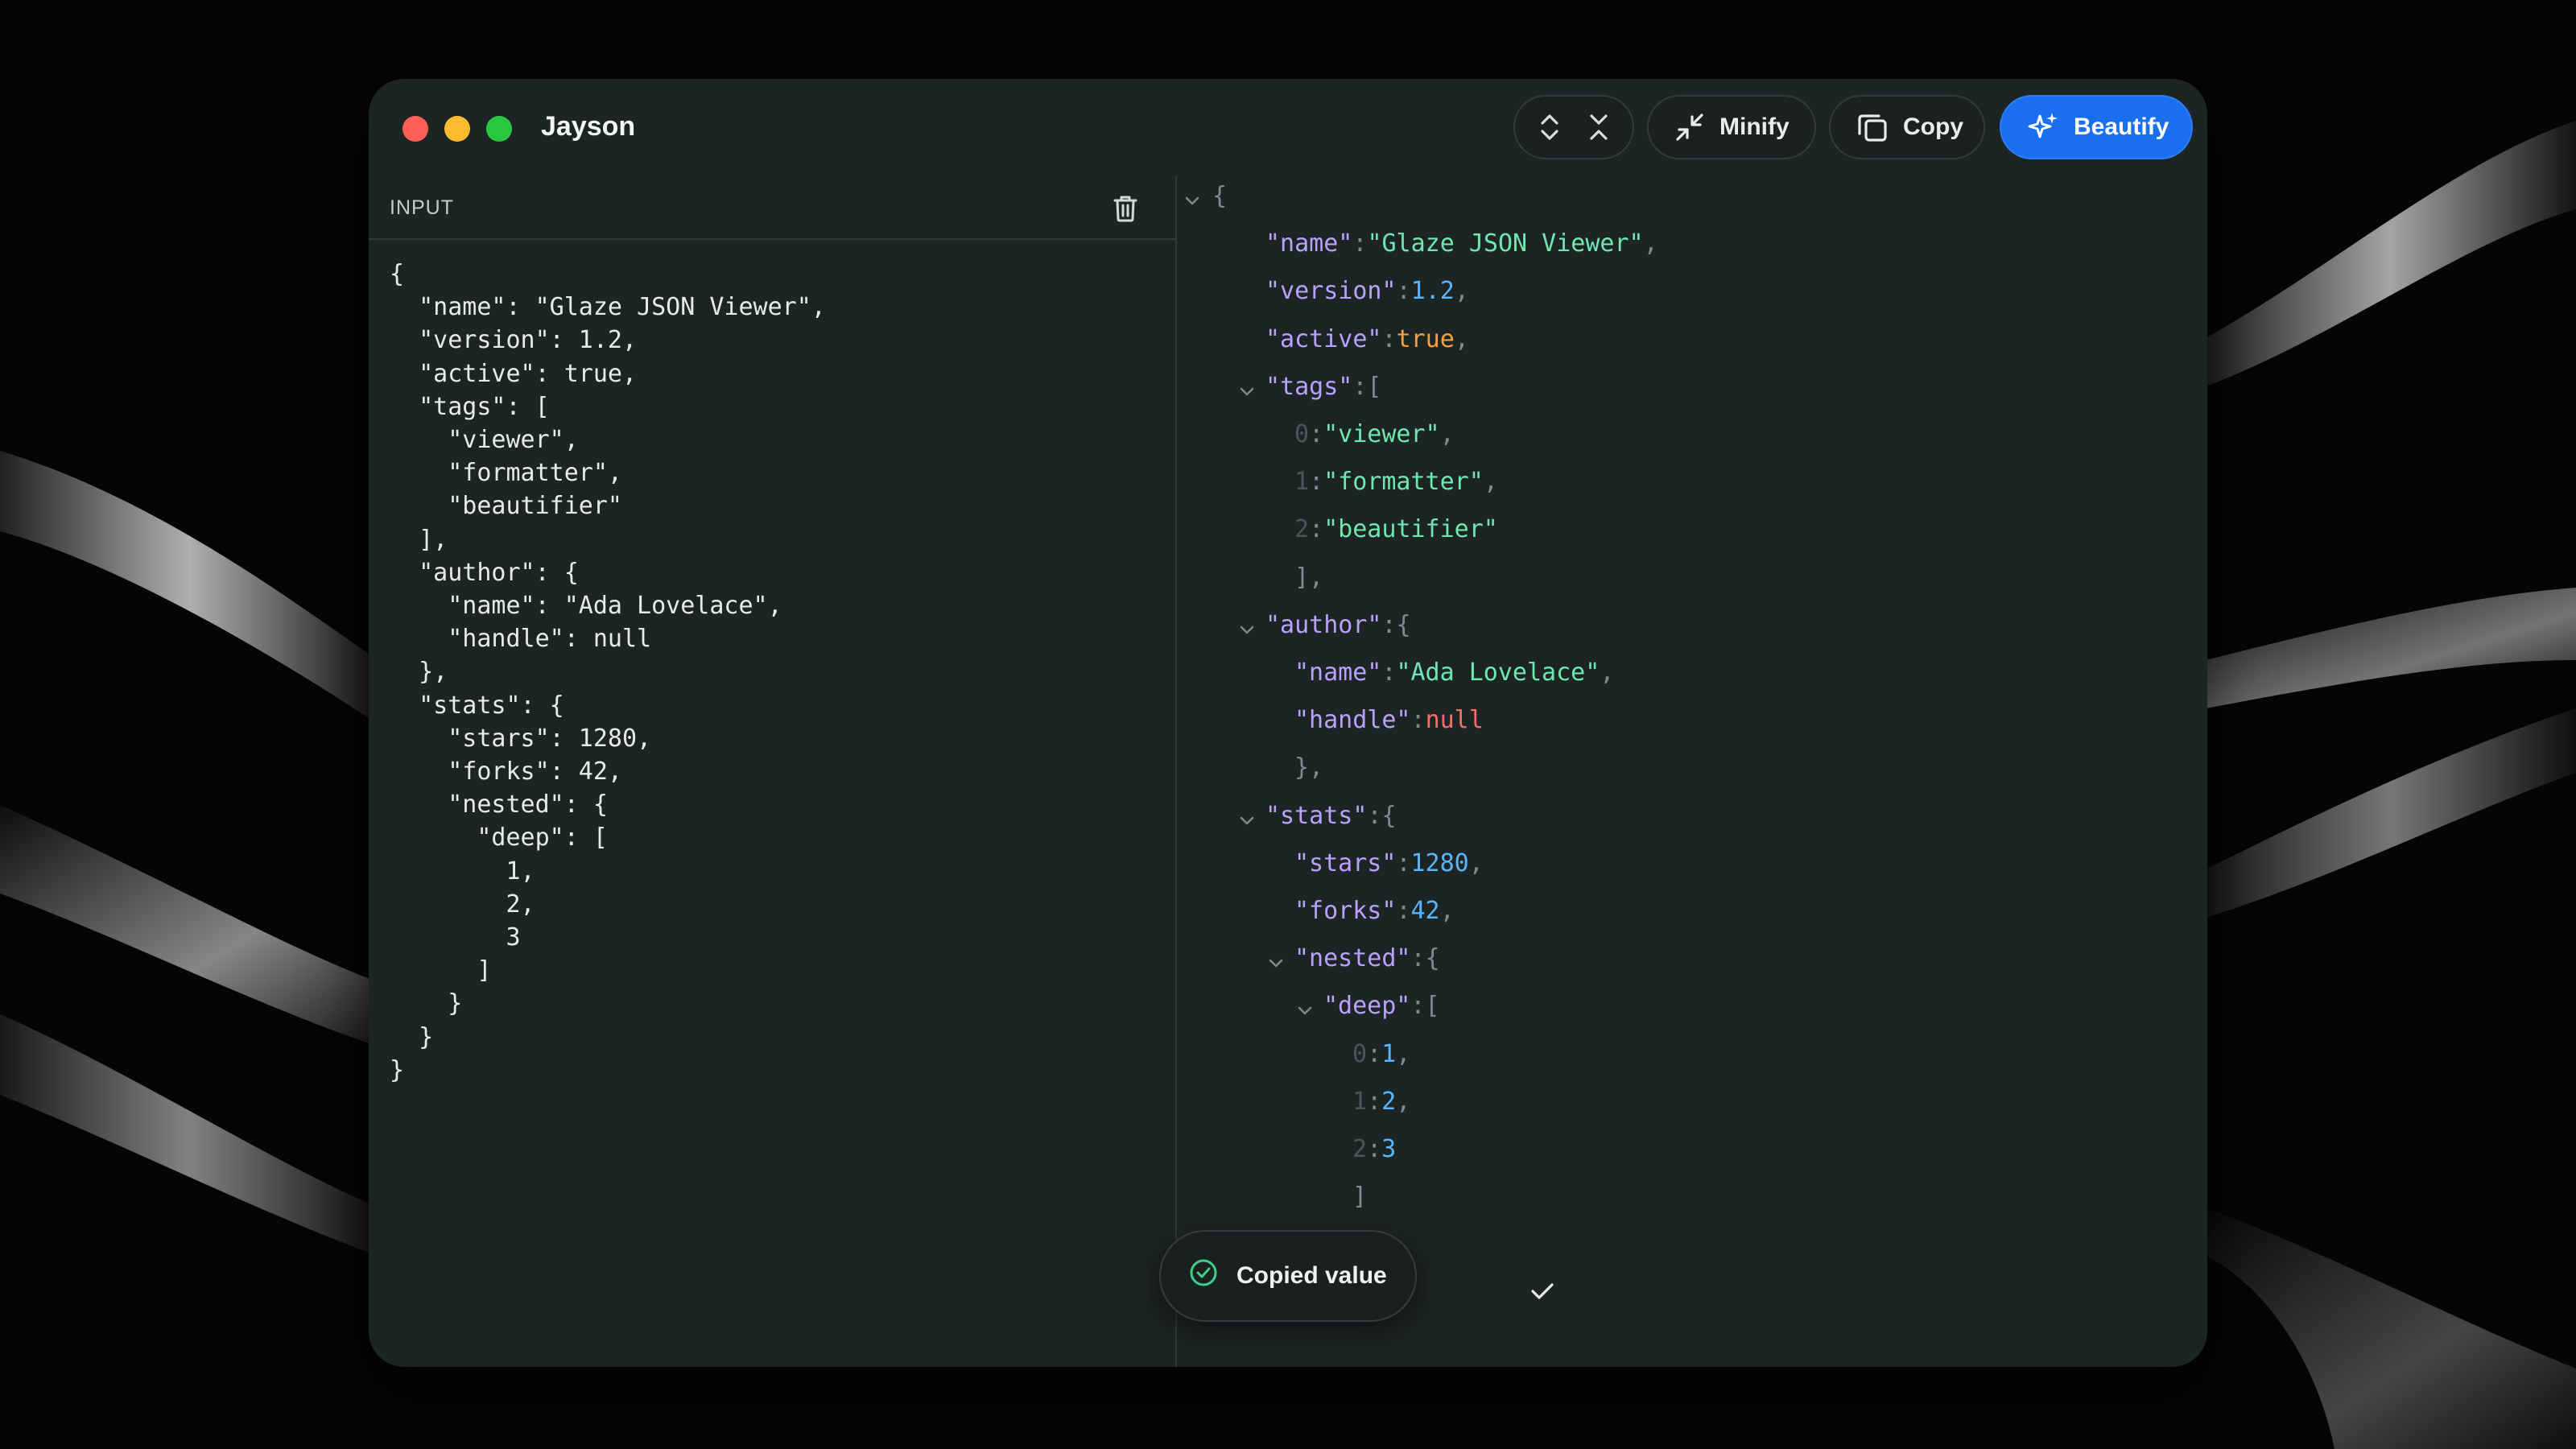 The height and width of the screenshot is (1449, 2576). I want to click on tree-key: "forks", so click(1345, 911).